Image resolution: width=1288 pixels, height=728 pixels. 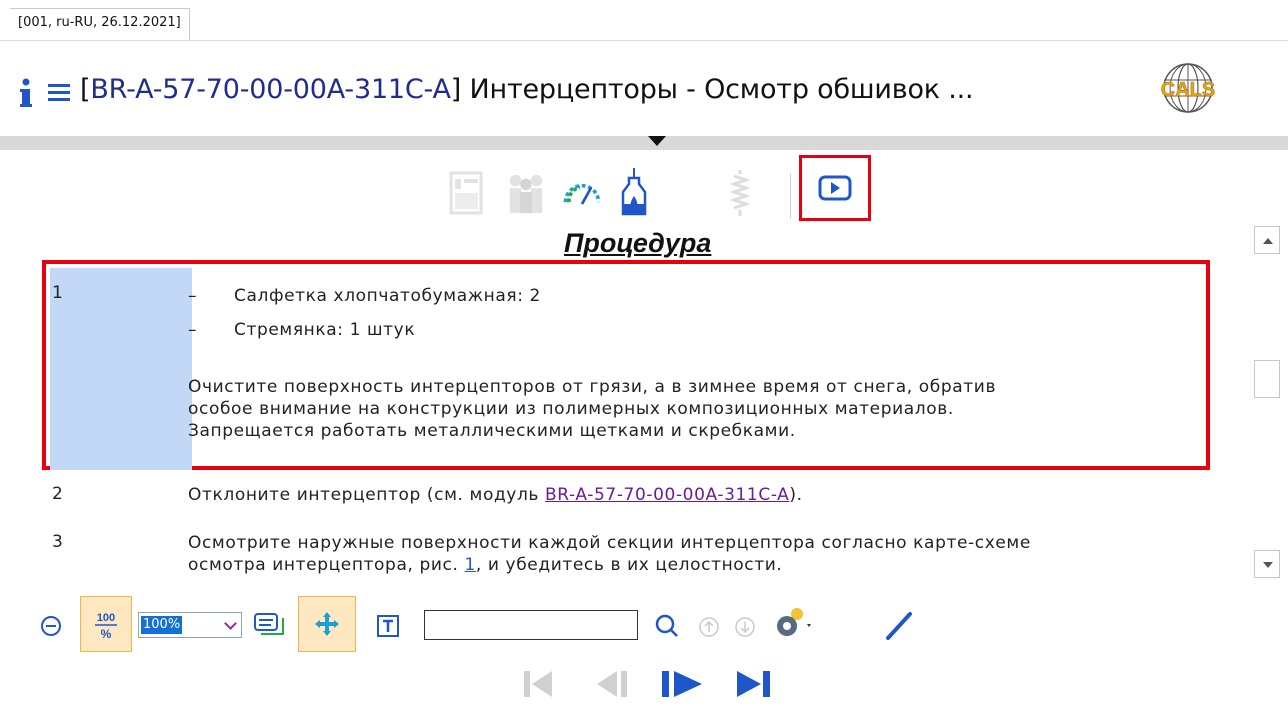 I want to click on comments-icon, so click(x=269, y=624).